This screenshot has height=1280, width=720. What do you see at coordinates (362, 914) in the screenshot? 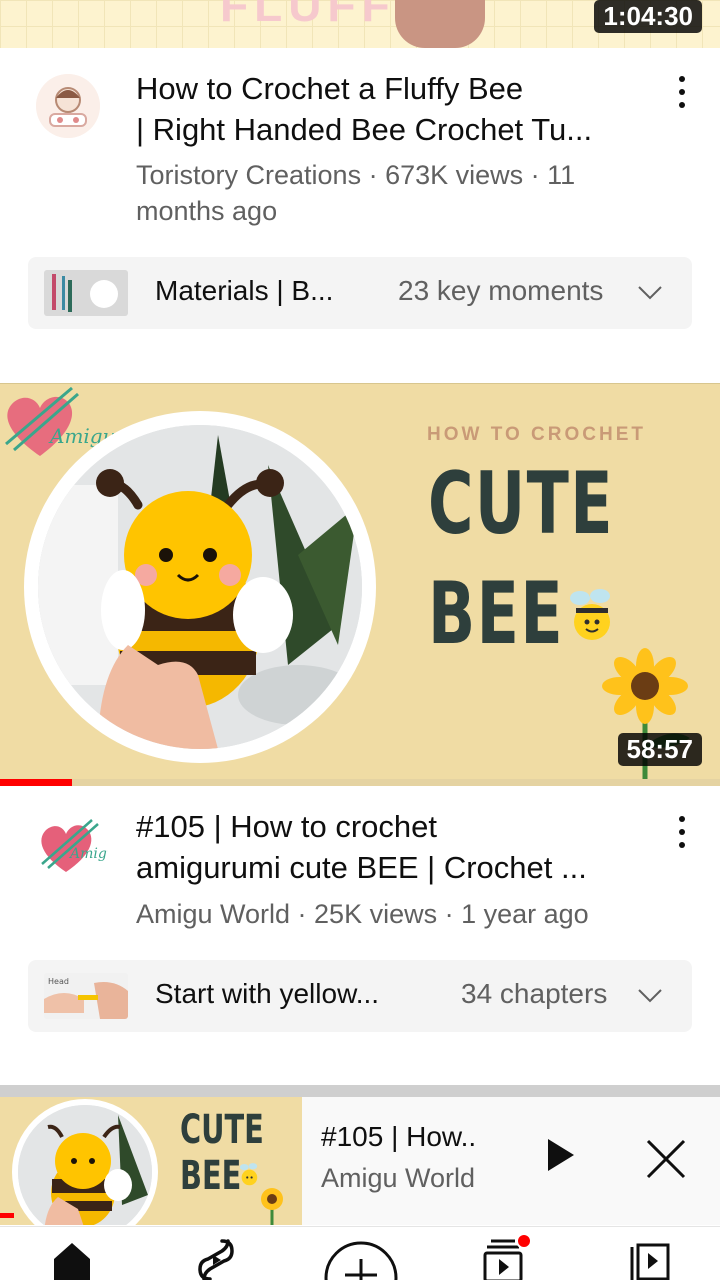
I see `video-metadata: Amigu World · 25K views · 1 year ago` at bounding box center [362, 914].